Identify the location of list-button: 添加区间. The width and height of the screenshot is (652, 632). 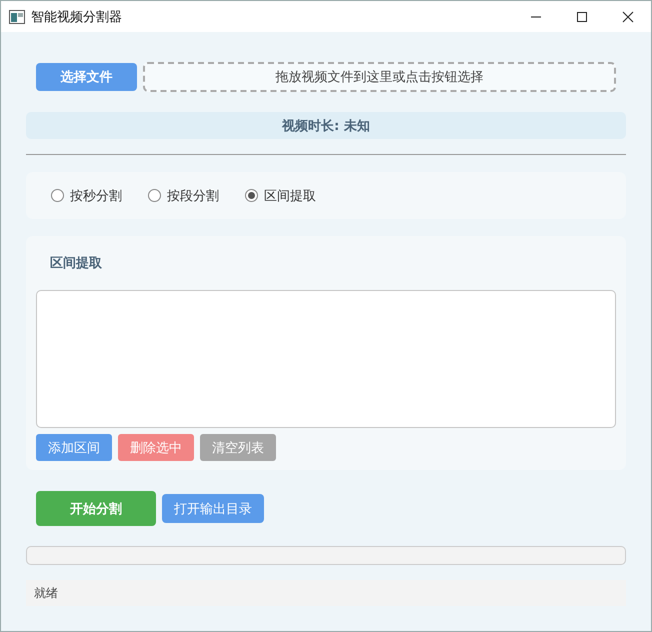
(74, 447).